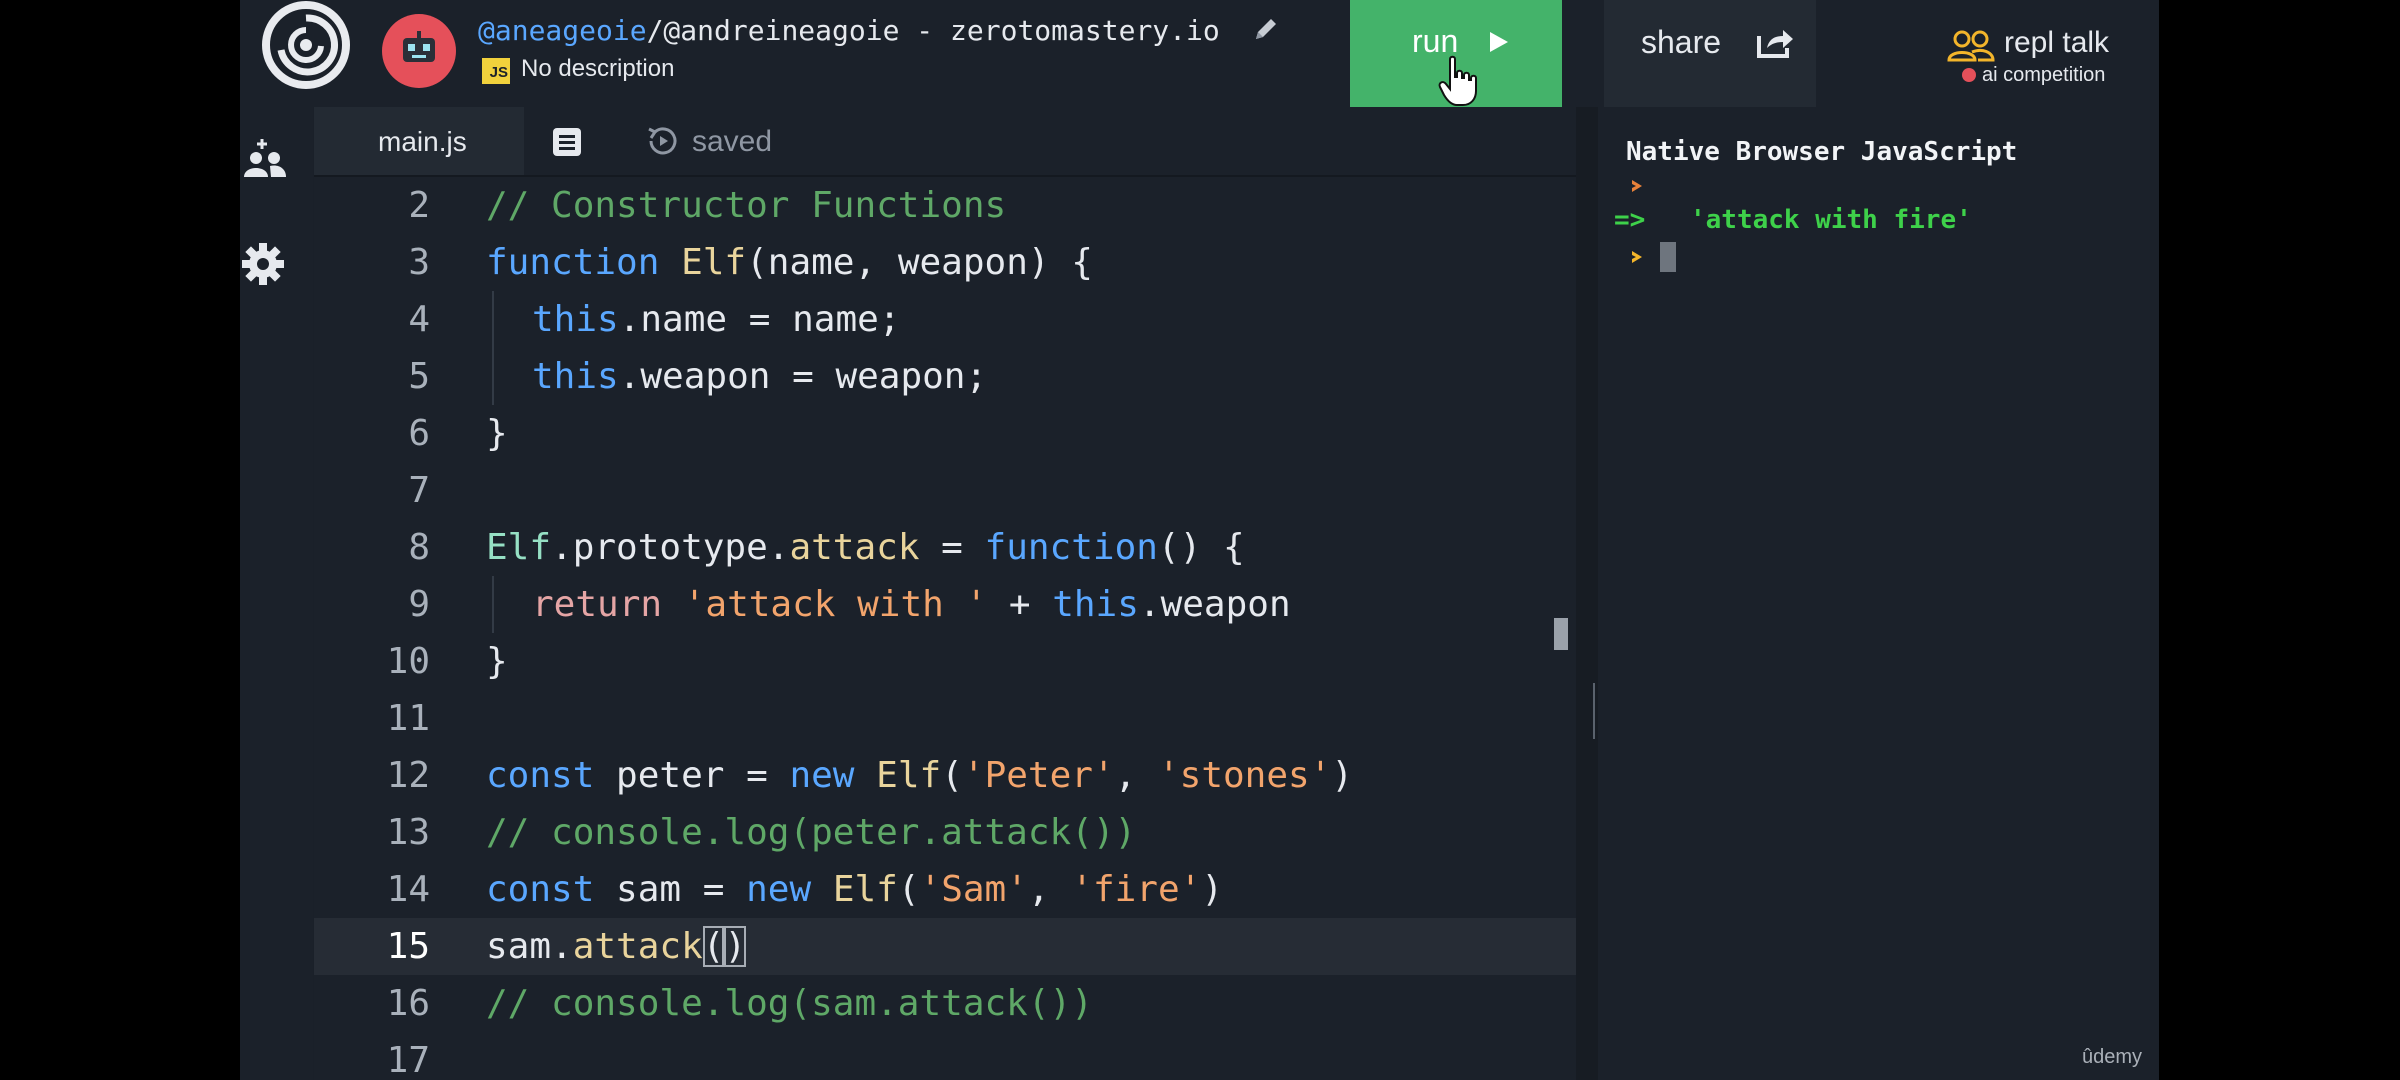  I want to click on code-line: 6 }, so click(945, 433).